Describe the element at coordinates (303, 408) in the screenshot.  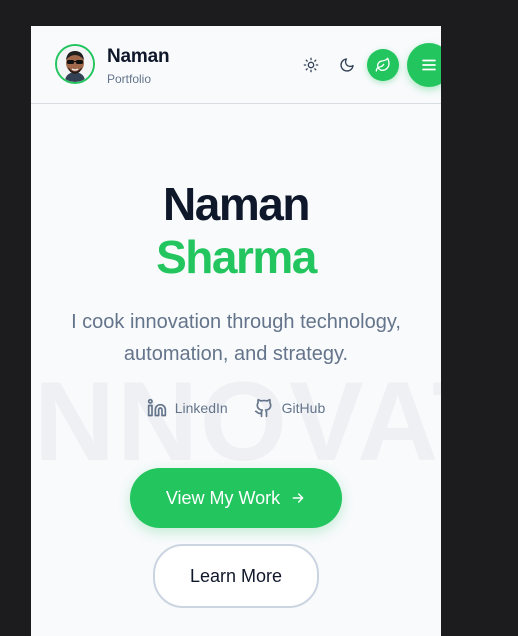
I see `github-label: GitHub` at that location.